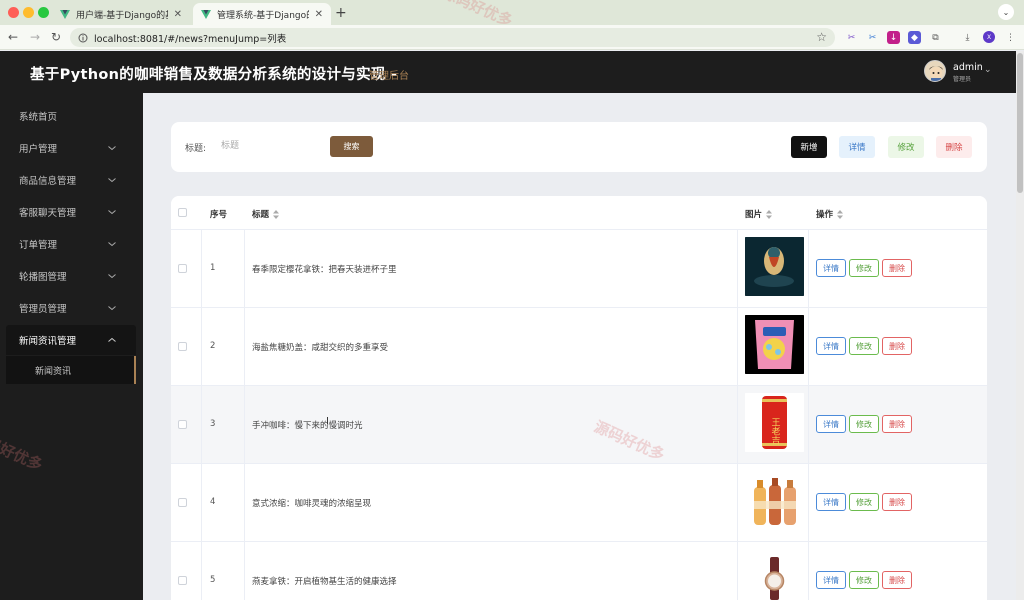  Describe the element at coordinates (988, 70) in the screenshot. I see `chevron-down-icon: ⌄` at that location.